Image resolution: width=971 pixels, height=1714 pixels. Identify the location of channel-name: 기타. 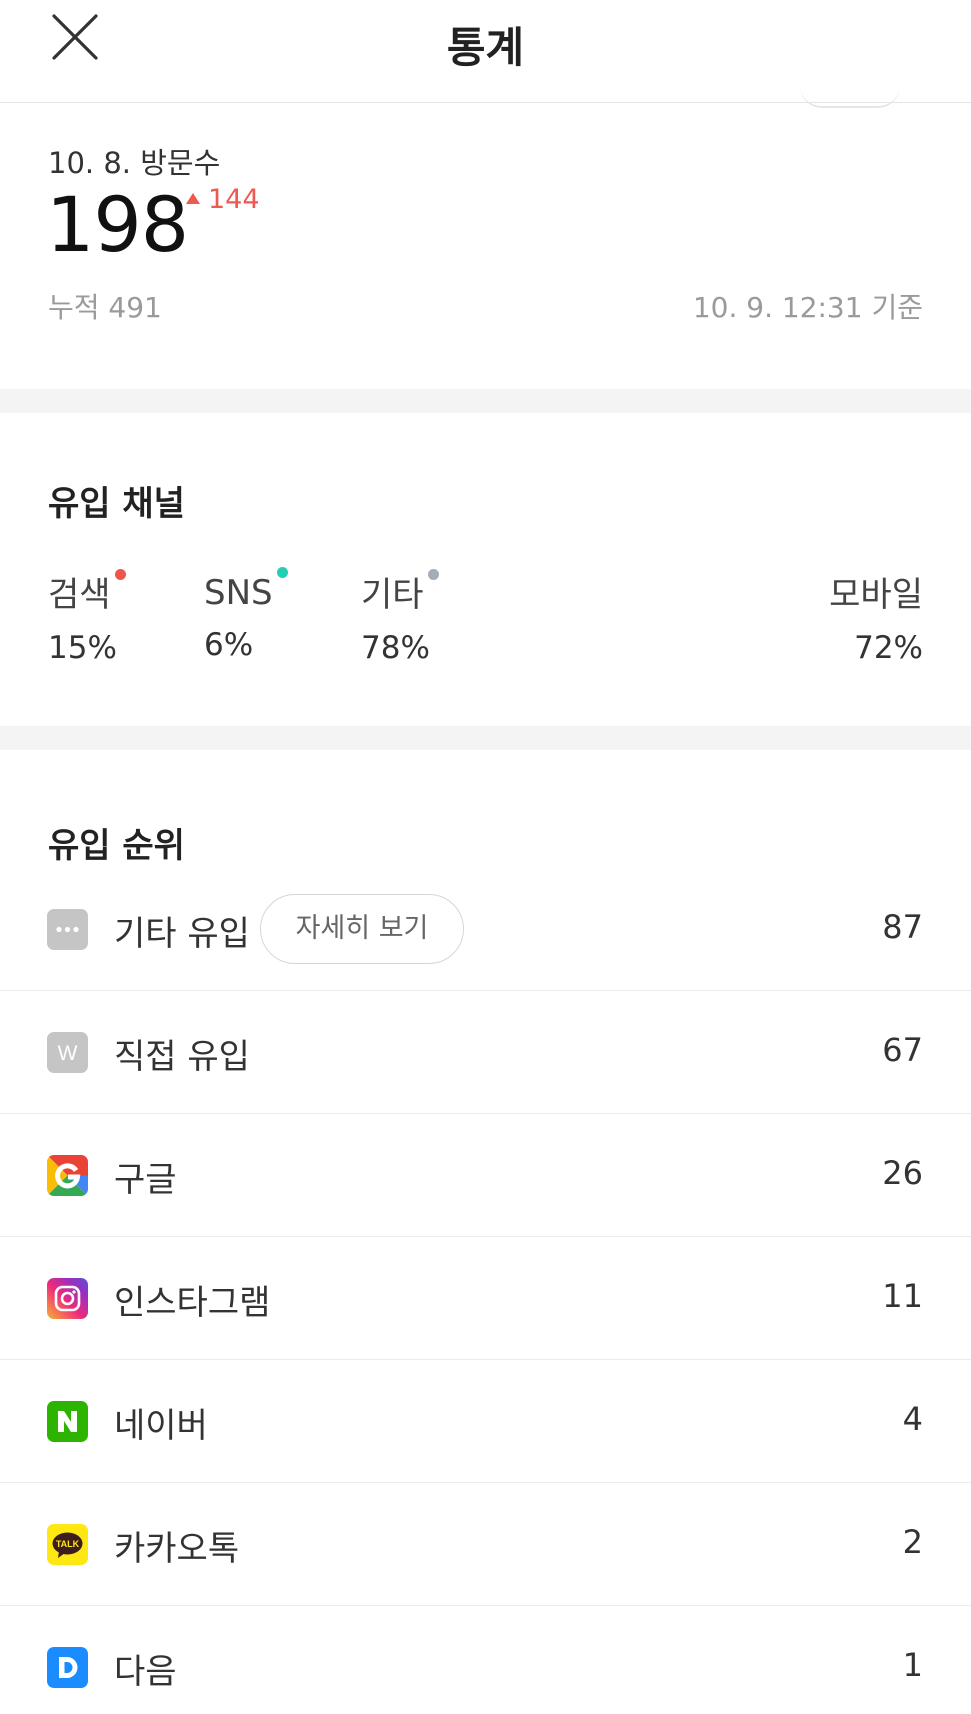
(392, 595).